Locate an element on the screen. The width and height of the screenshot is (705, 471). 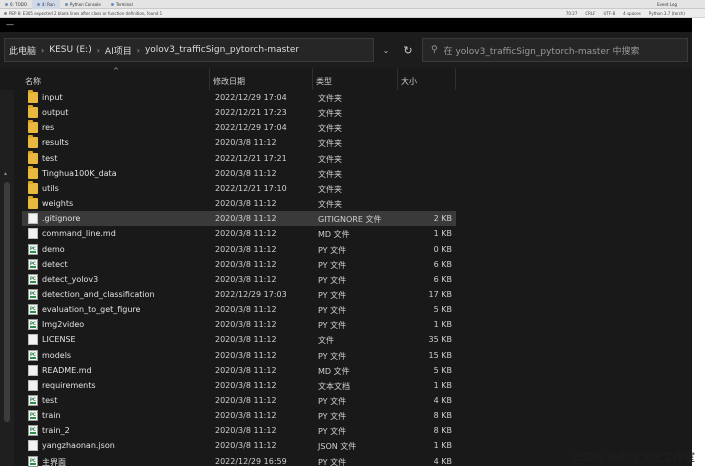
file-date-modified: 2022/12/29 17:04 is located at coordinates (251, 128).